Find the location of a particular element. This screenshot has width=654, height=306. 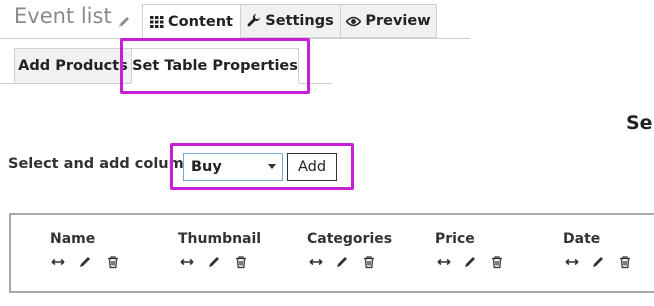

tab-preview: Preview is located at coordinates (388, 21).